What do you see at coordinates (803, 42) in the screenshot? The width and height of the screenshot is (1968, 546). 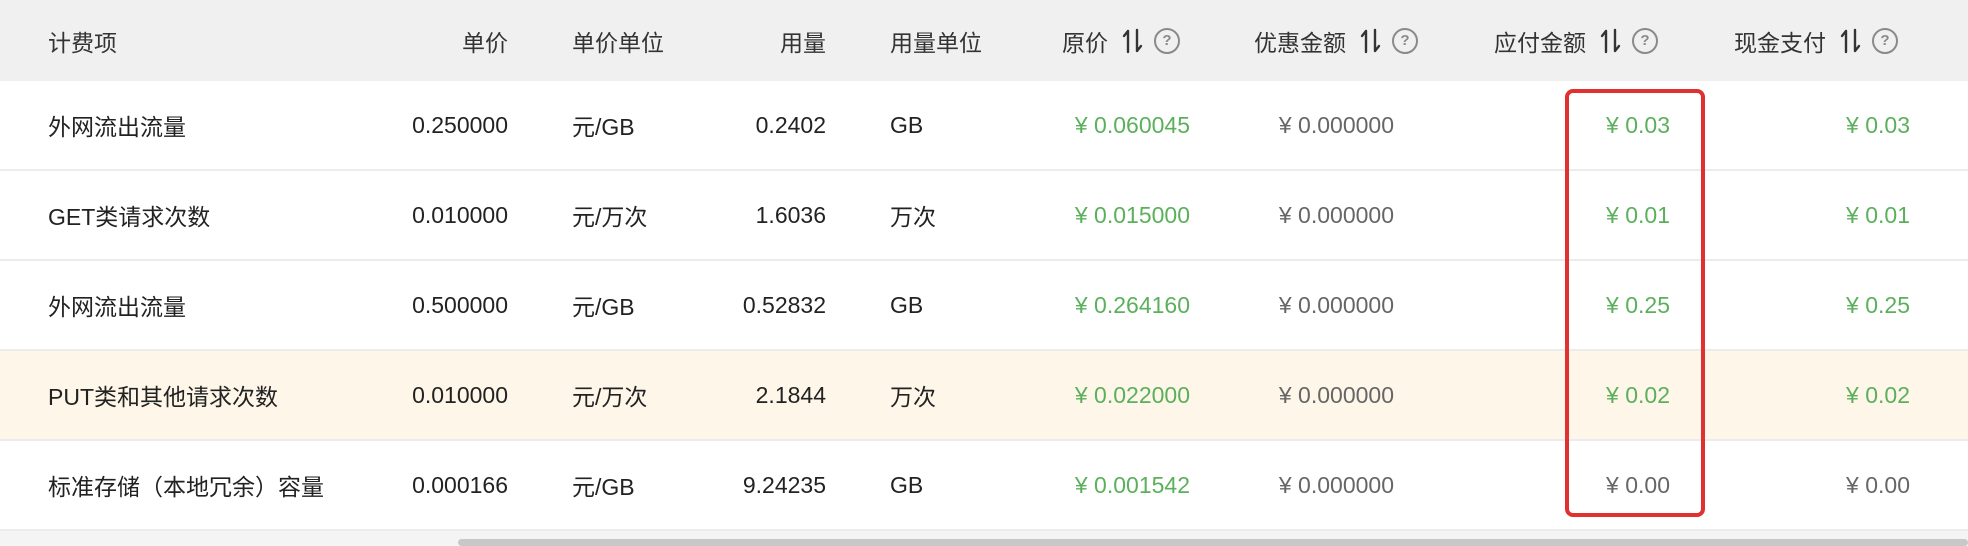 I see `column-header-usage-label: 用量` at bounding box center [803, 42].